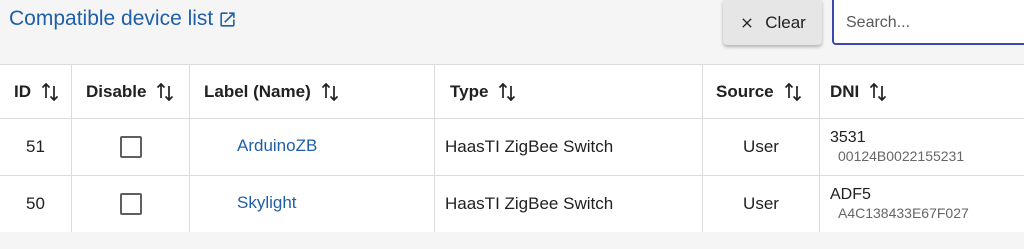 This screenshot has height=249, width=1024. Describe the element at coordinates (36, 147) in the screenshot. I see `device-id: 51` at that location.